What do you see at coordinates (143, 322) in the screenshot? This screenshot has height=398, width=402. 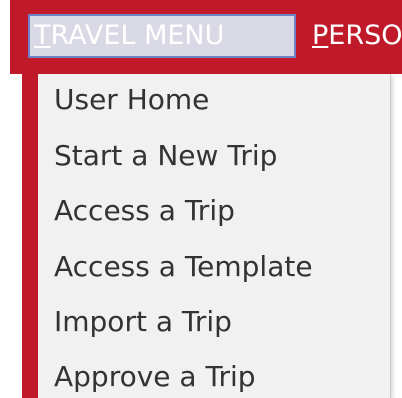 I see `menu-item-import-trip: Import a Trip` at bounding box center [143, 322].